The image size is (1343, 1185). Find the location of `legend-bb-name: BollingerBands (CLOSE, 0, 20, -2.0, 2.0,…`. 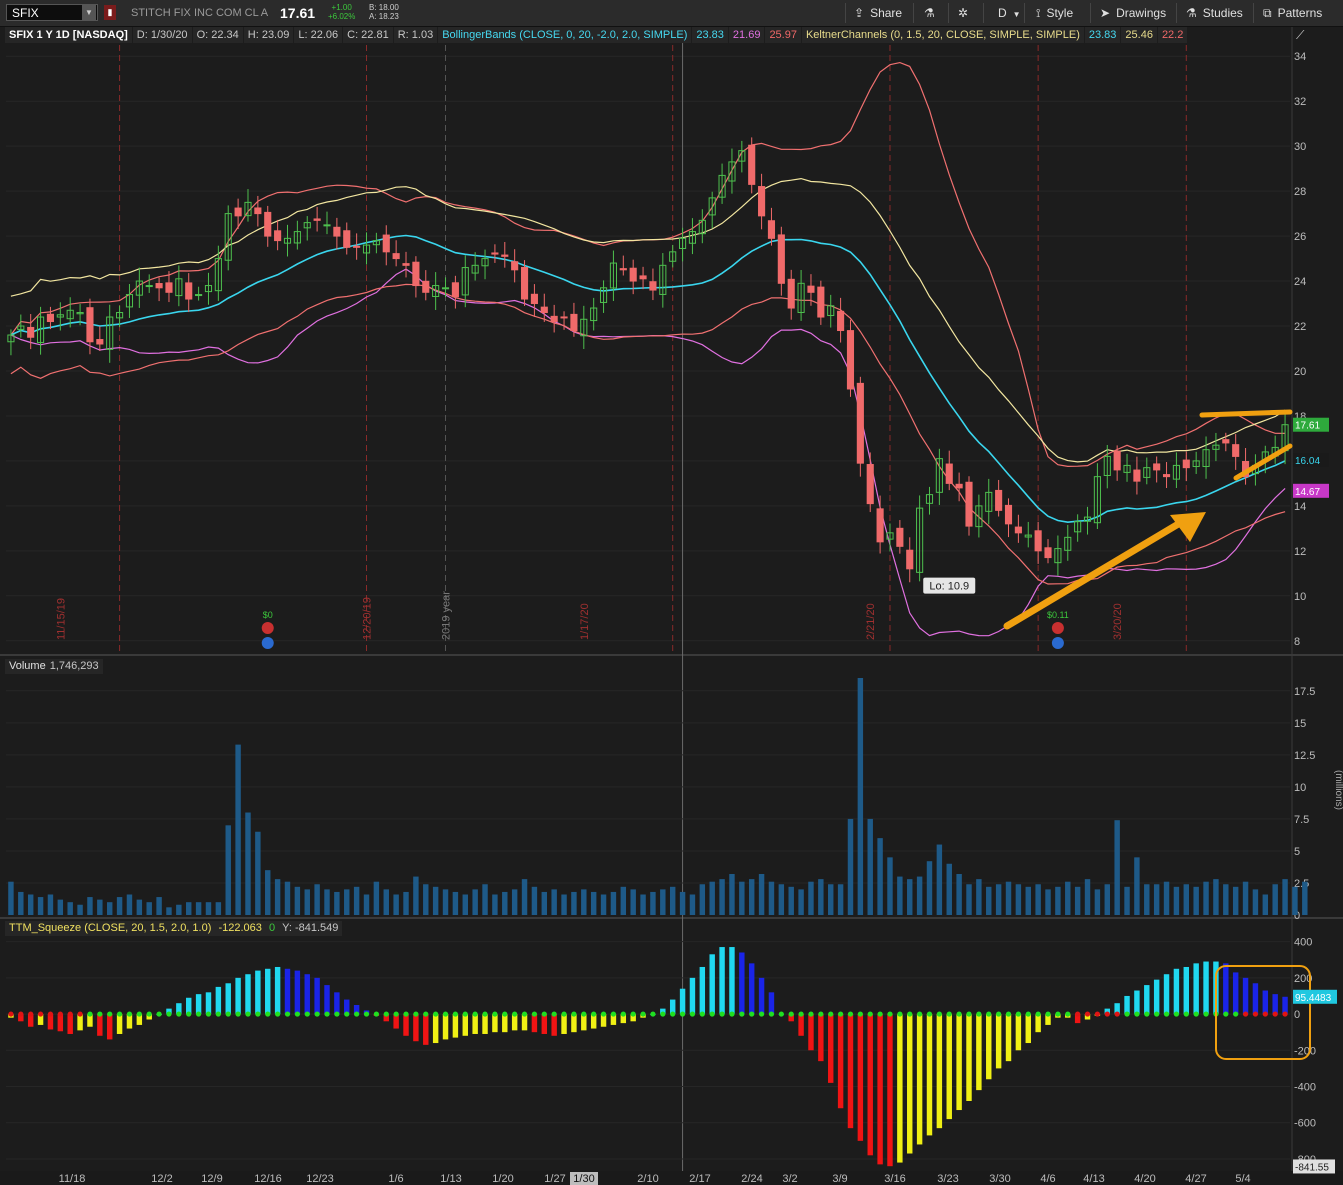

legend-bb-name: BollingerBands (CLOSE, 0, 20, -2.0, 2.0,… is located at coordinates (565, 35).